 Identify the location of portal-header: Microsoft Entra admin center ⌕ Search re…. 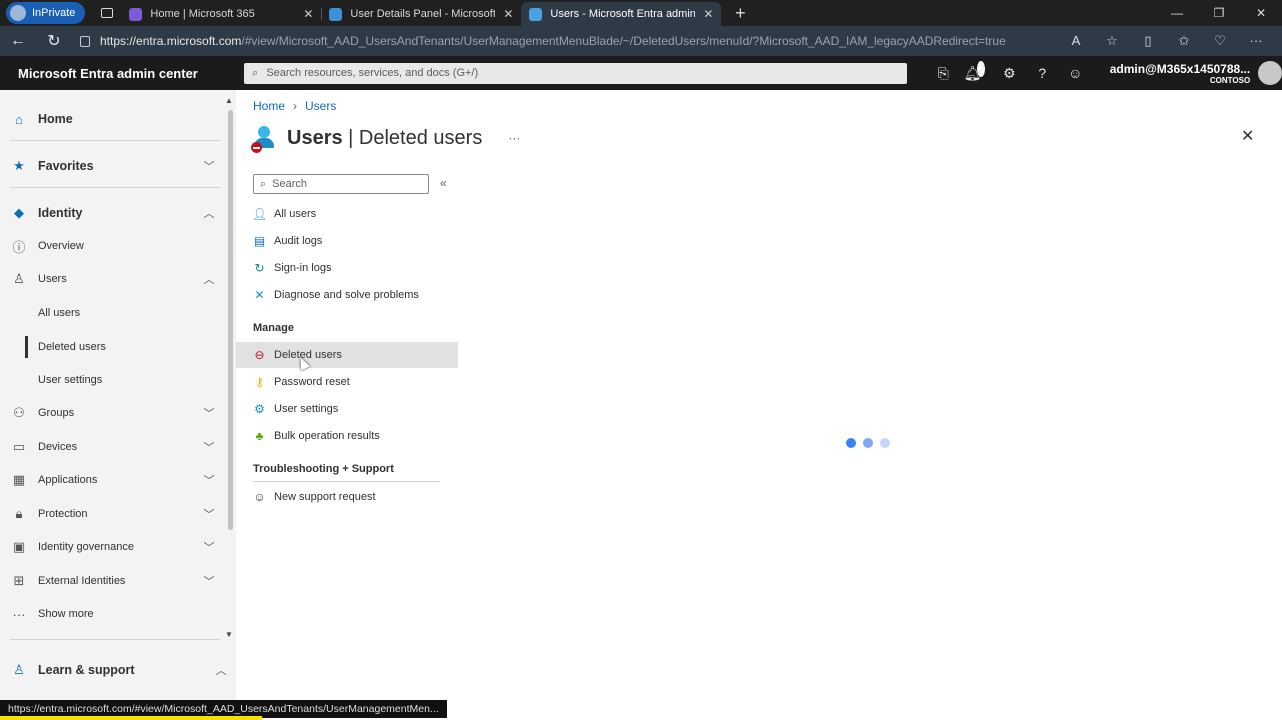
(641, 73).